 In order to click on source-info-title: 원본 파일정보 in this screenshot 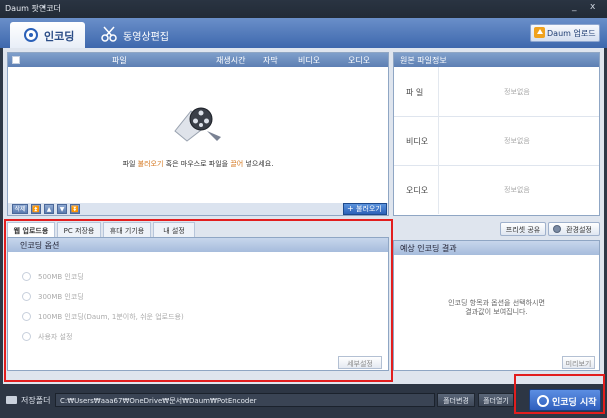, I will do `click(423, 60)`.